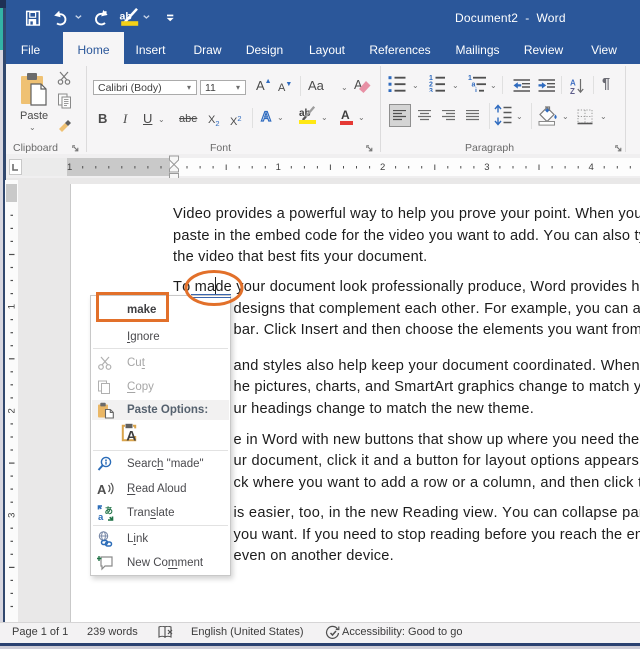 The height and width of the screenshot is (649, 640). I want to click on svg-text: Z, so click(572, 91).